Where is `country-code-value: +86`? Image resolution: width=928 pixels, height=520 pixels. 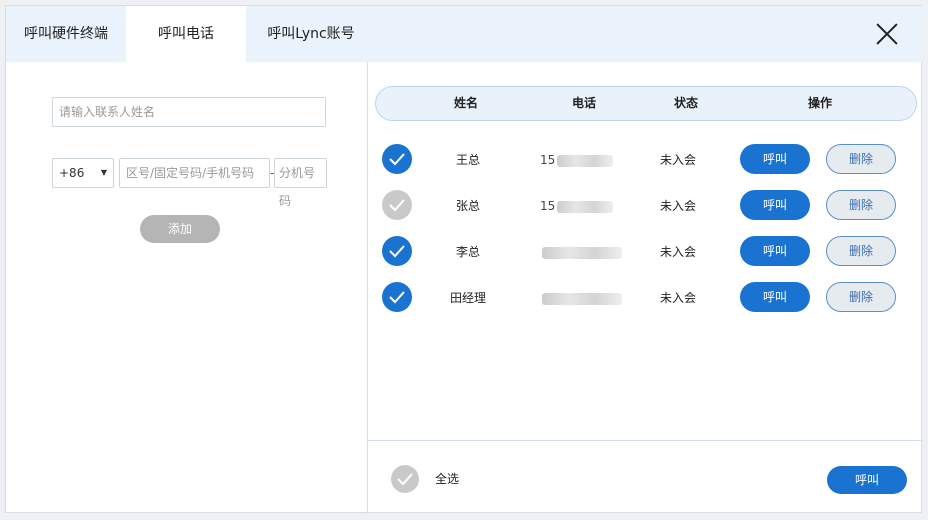
country-code-value: +86 is located at coordinates (72, 173).